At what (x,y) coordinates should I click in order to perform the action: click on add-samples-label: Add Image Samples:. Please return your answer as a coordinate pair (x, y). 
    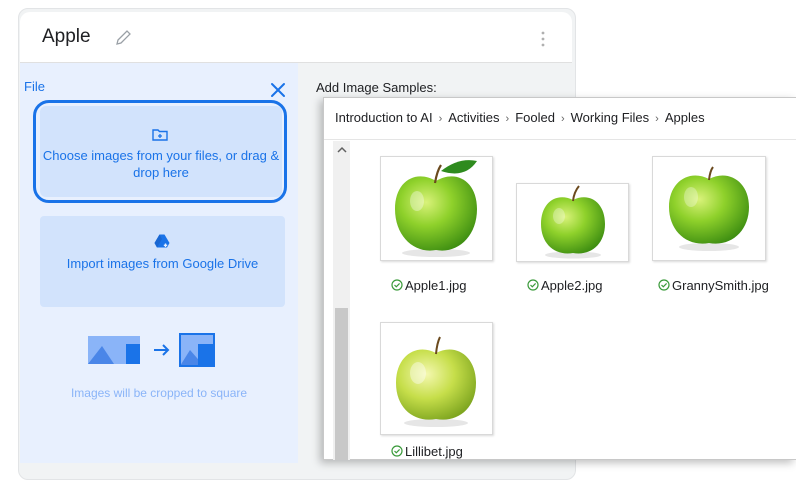
    Looking at the image, I should click on (376, 87).